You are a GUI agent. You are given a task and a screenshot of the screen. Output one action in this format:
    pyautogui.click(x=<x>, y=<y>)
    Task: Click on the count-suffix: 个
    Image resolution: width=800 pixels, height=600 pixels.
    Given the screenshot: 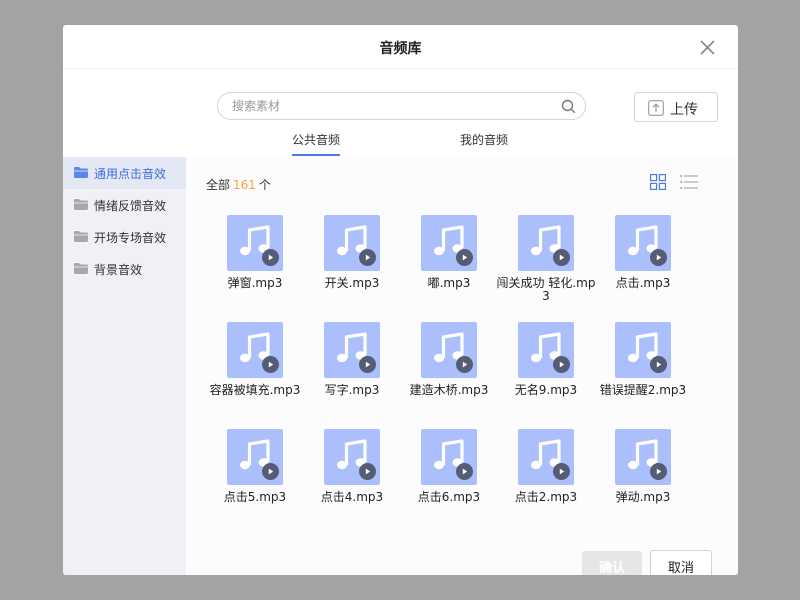 What is the action you would take?
    pyautogui.click(x=264, y=185)
    